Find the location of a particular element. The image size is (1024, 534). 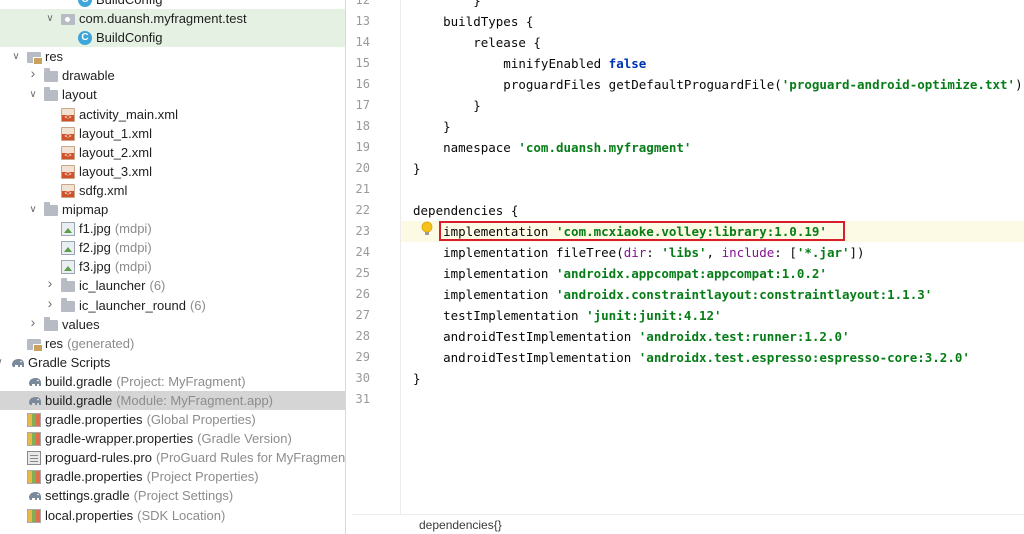

tree-item: ∨ mipmap is located at coordinates (172, 209).